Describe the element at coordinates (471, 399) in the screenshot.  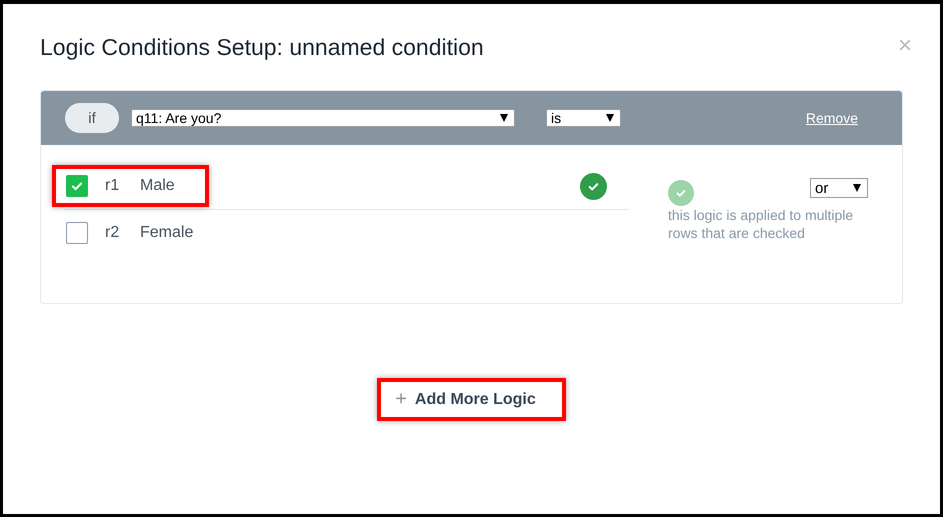
I see `add-more-logic-button: + Add More Logic` at that location.